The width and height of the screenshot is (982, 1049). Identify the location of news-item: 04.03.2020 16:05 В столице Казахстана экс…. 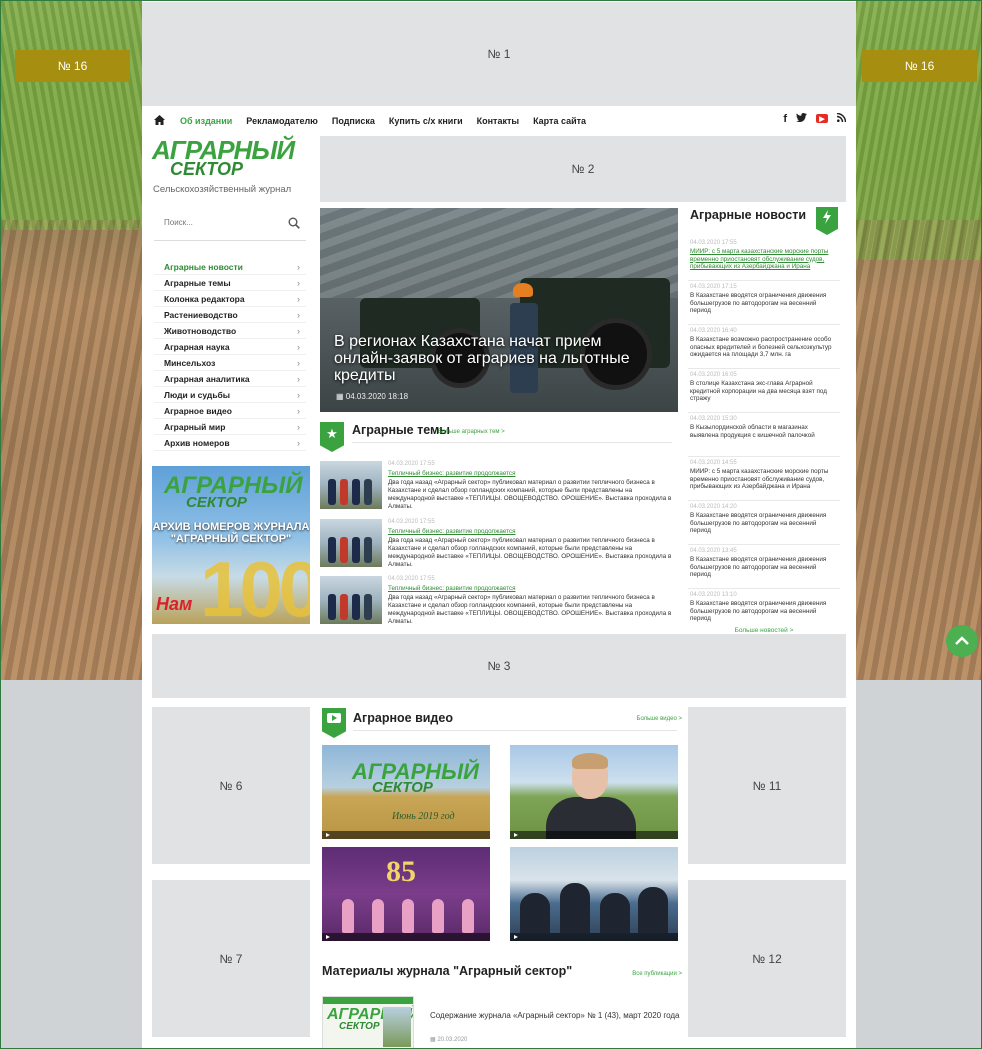
(764, 391).